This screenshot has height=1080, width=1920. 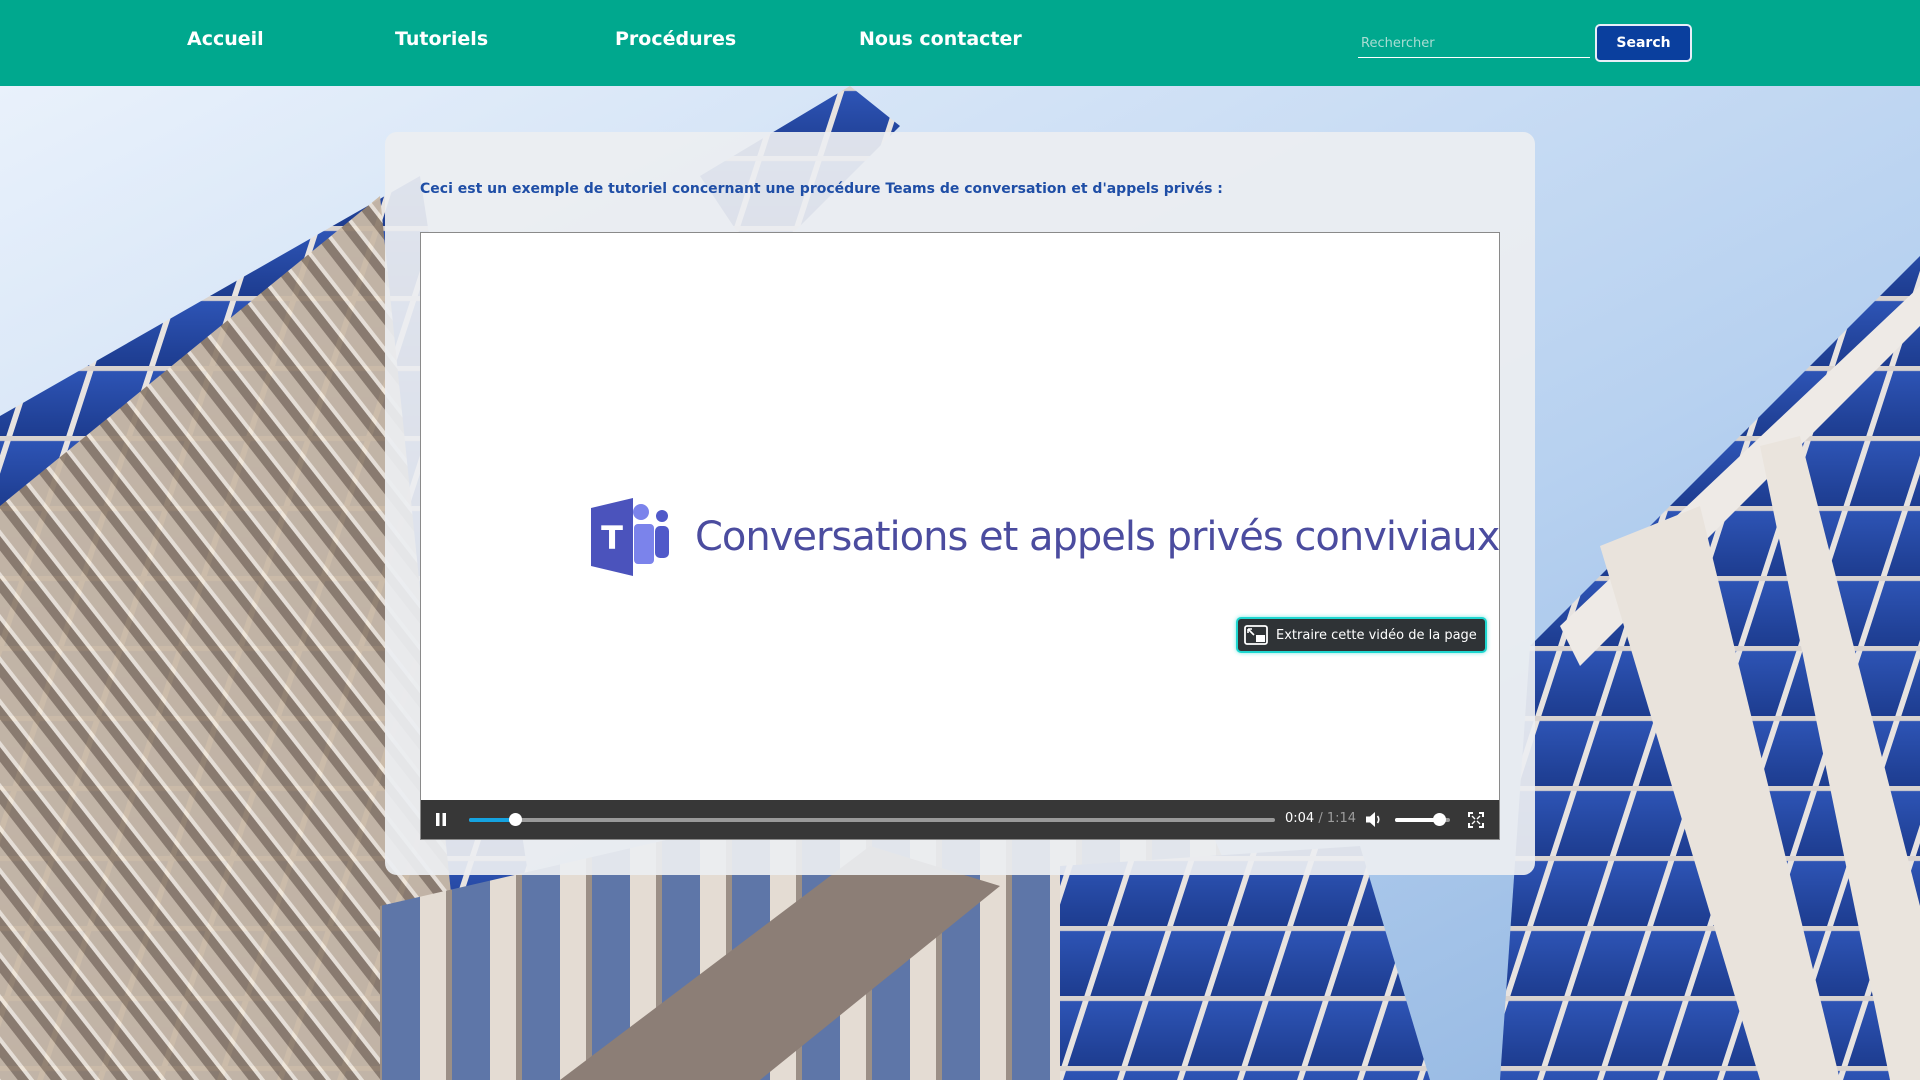 I want to click on volume-handle, so click(x=1439, y=819).